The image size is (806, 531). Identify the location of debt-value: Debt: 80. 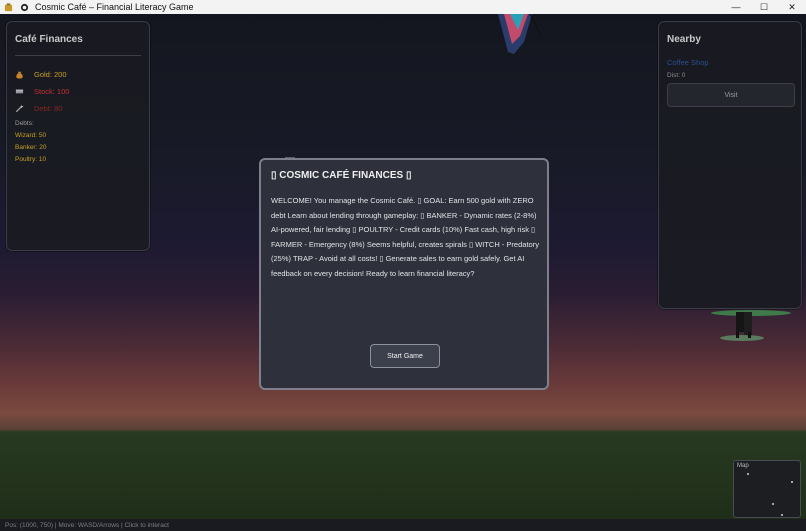
(48, 108).